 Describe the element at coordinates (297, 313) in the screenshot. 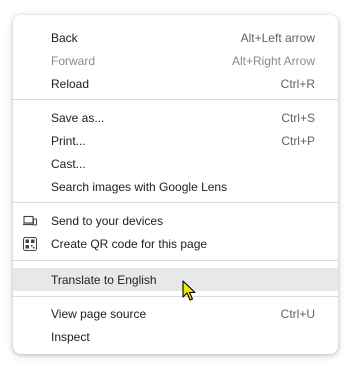

I see `menu-item-shortcut: Ctrl+U` at that location.